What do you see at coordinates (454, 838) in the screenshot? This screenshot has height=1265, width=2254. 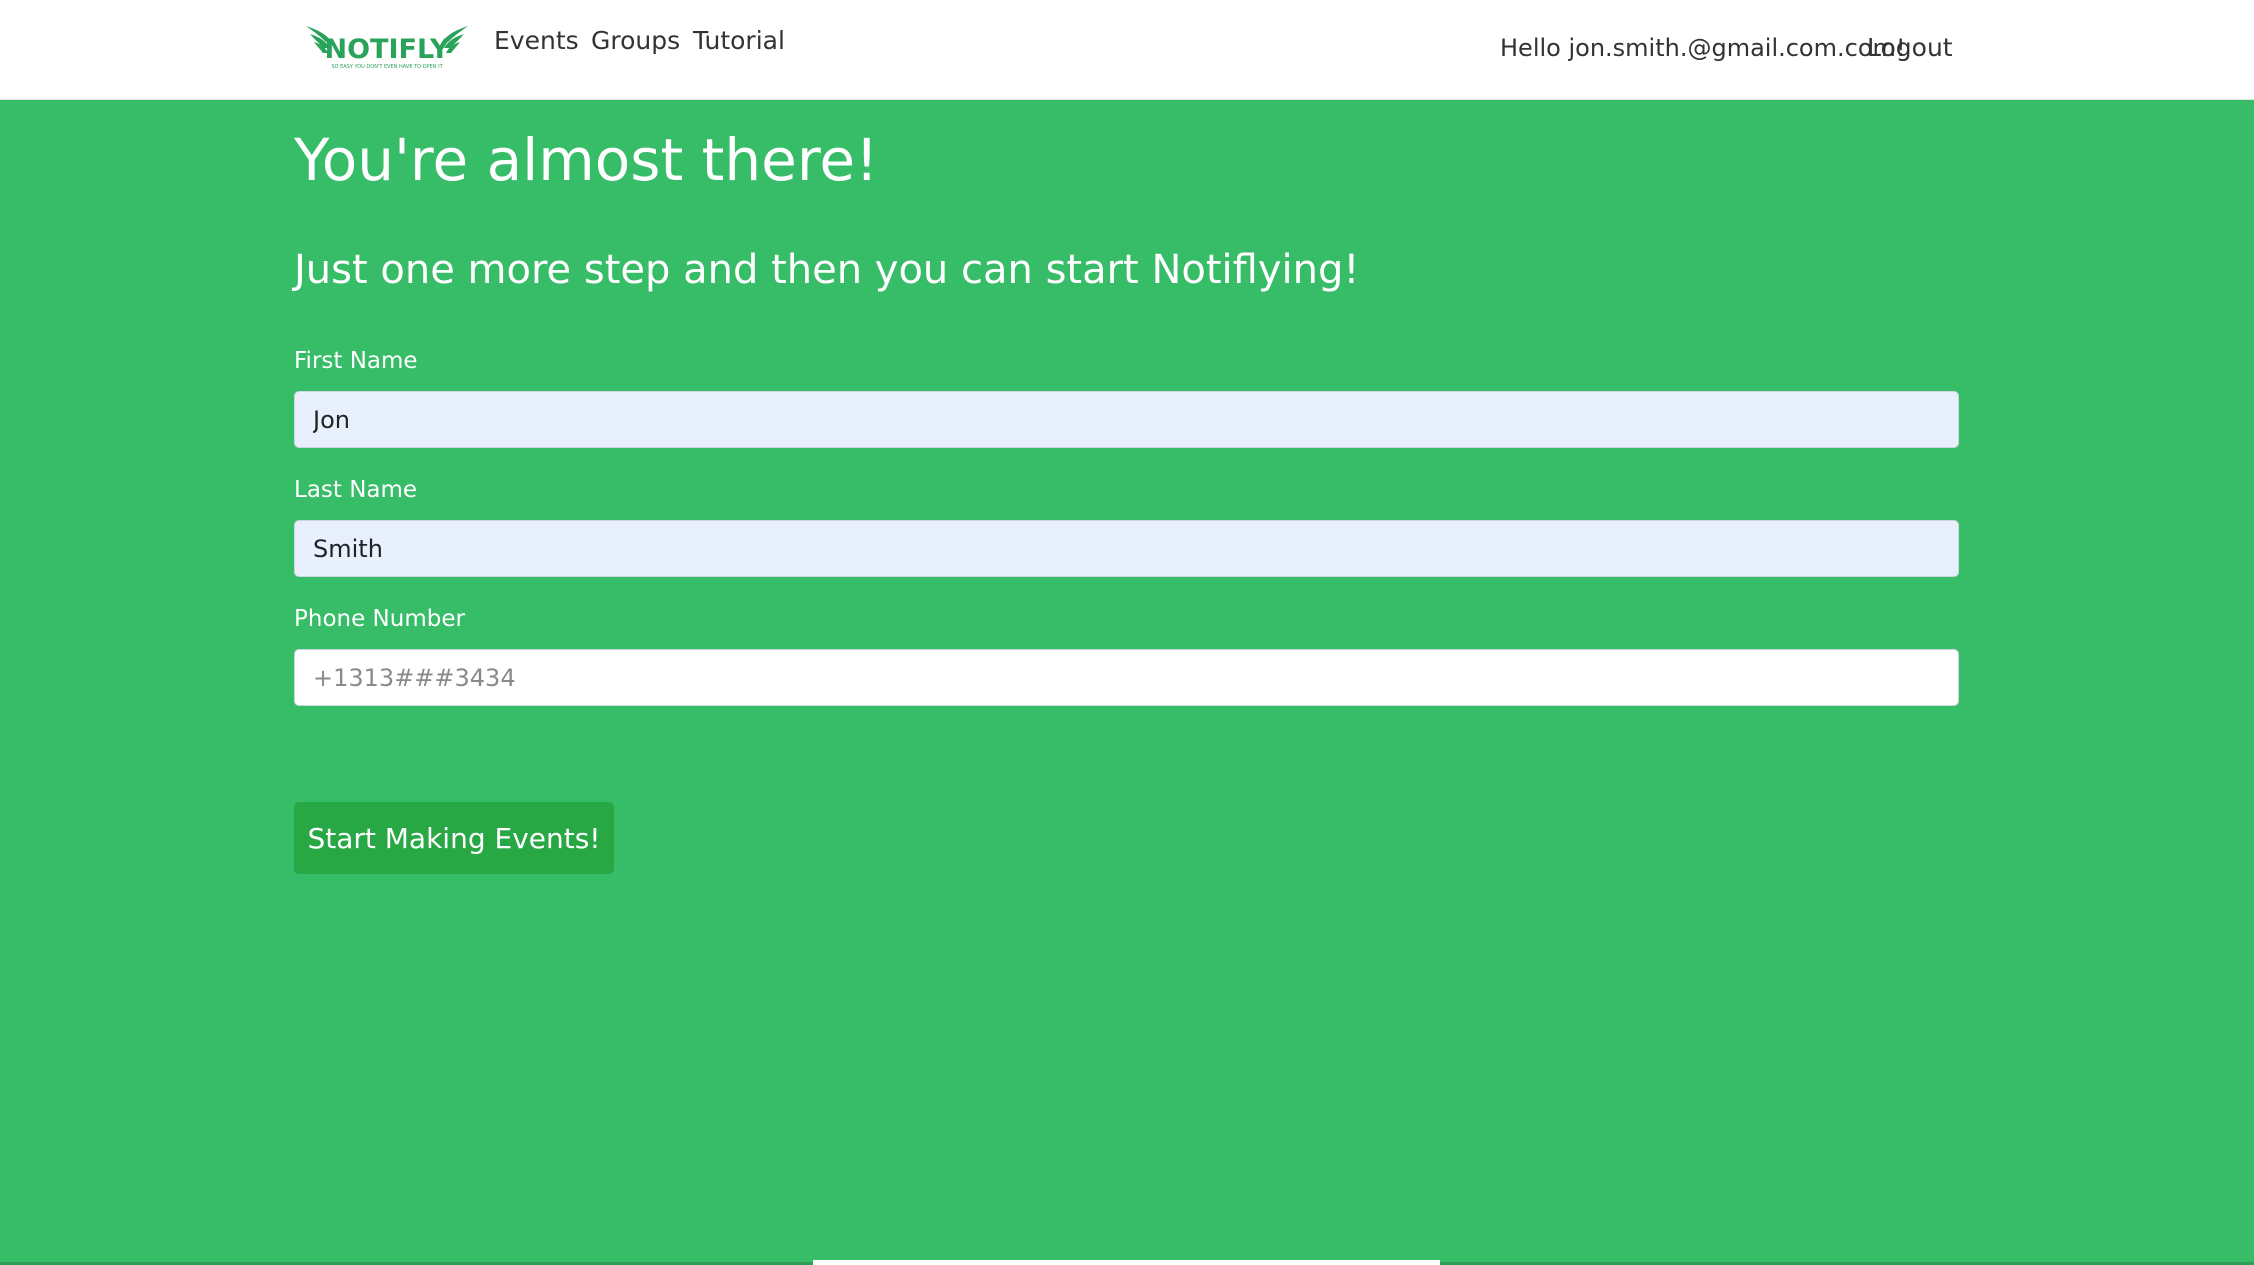 I see `start-making-events-button: Start Making Events!` at bounding box center [454, 838].